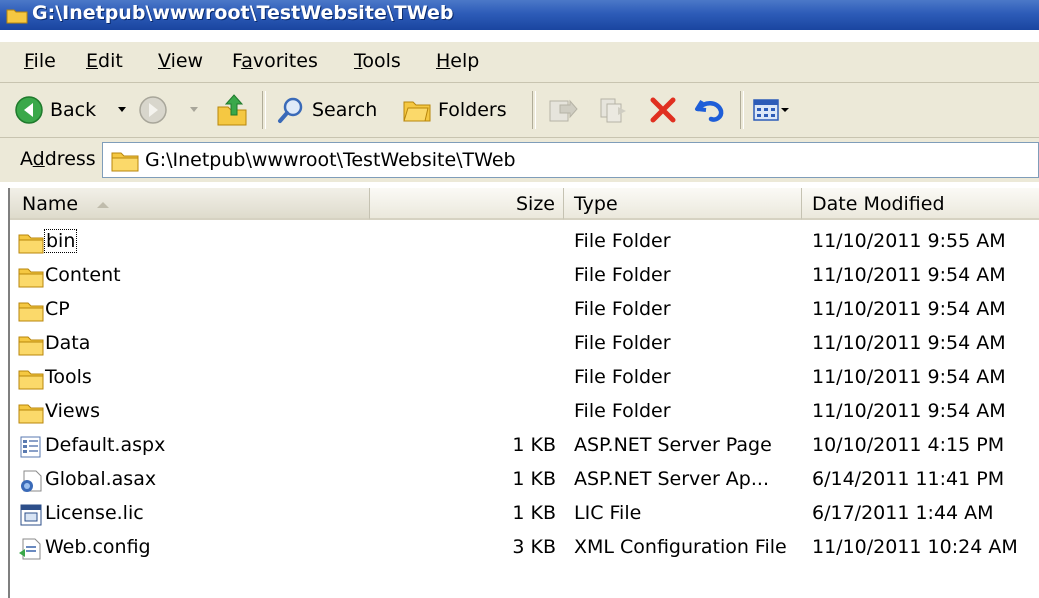 The image size is (1039, 598). Describe the element at coordinates (31, 447) in the screenshot. I see `aspx-file-icon` at that location.